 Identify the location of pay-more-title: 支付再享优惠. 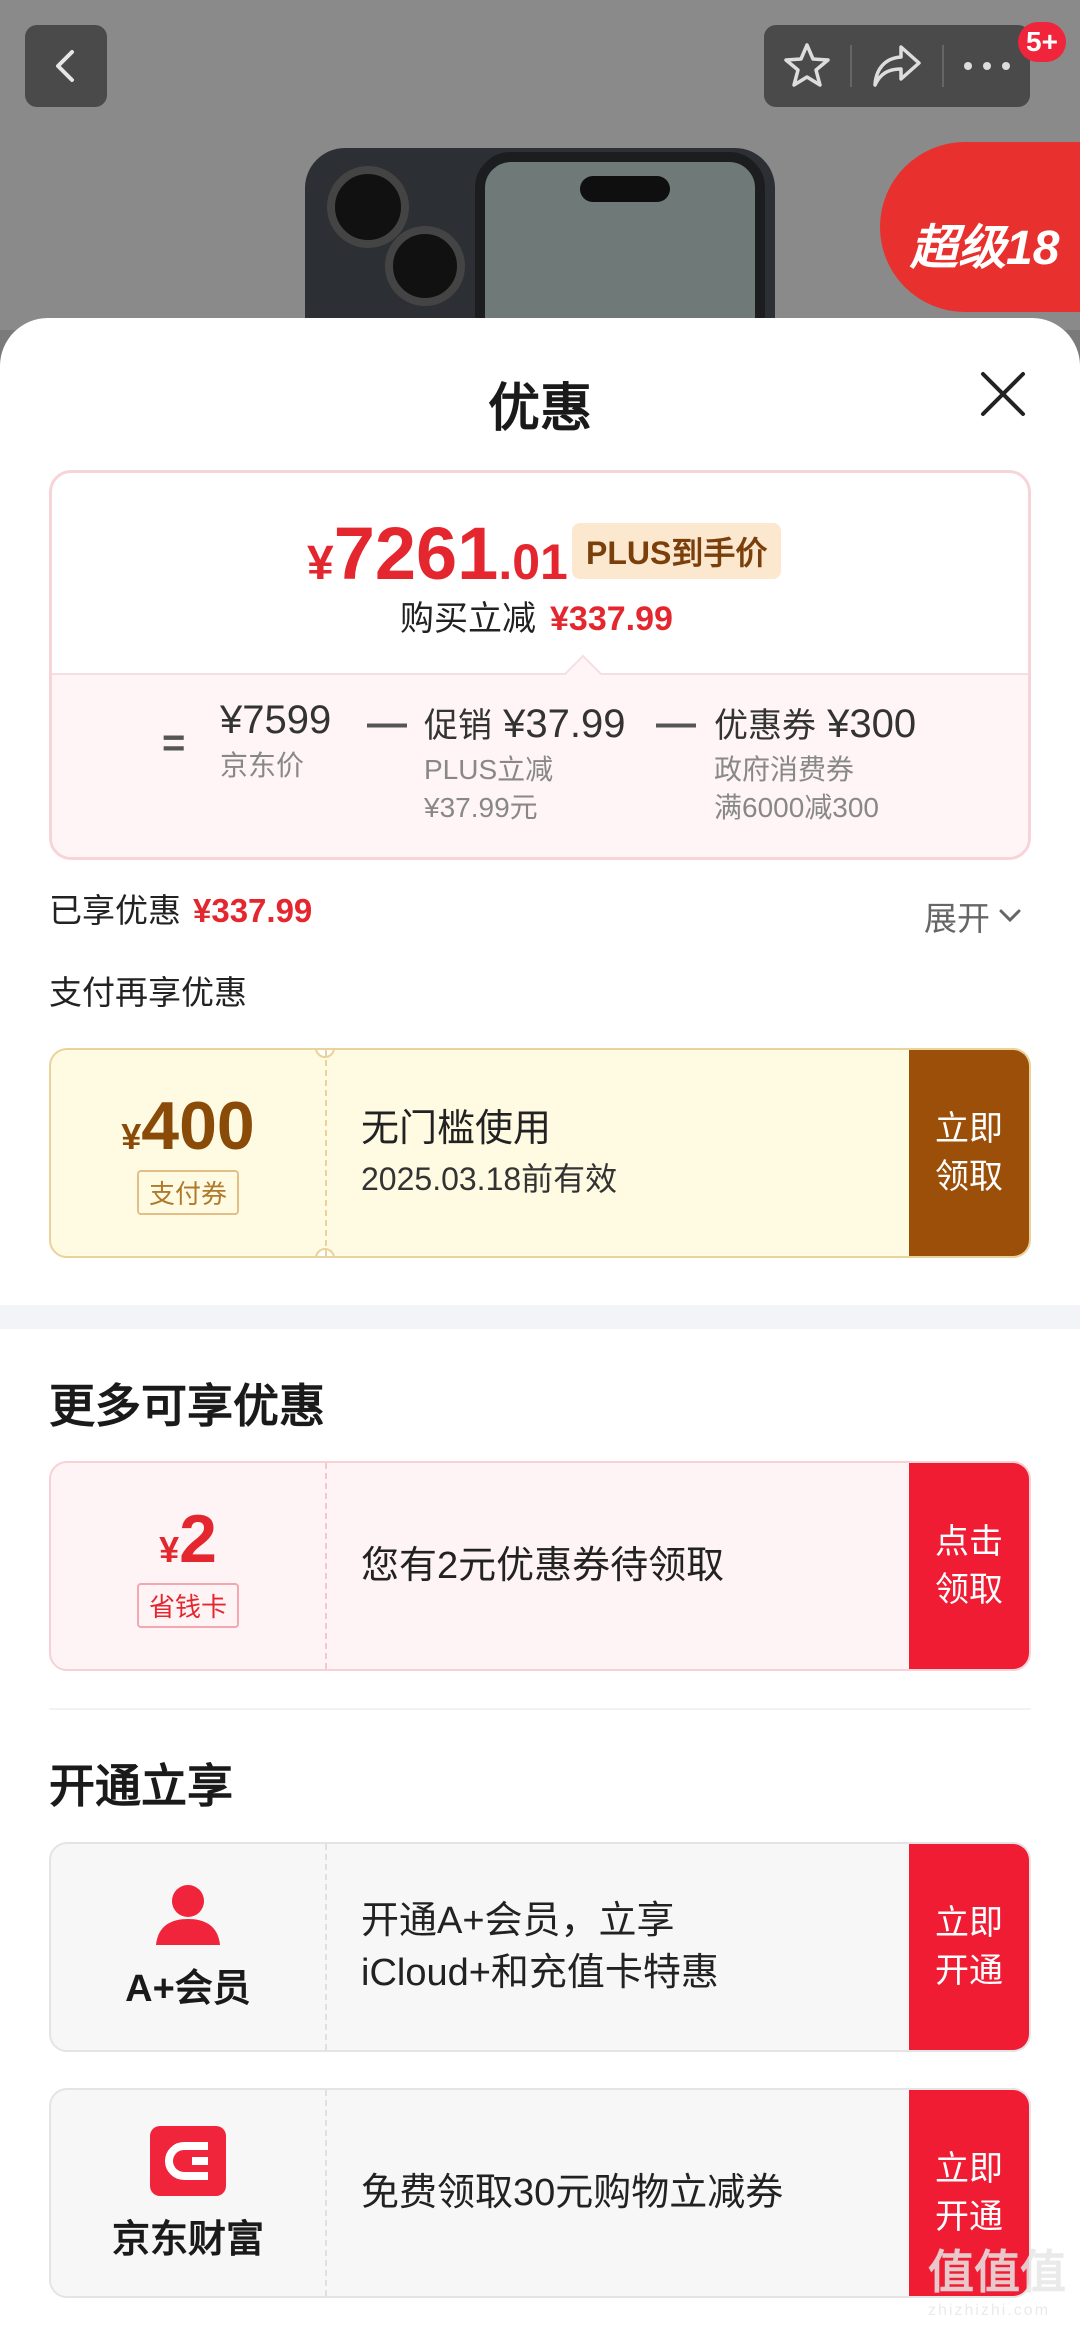
(148, 992).